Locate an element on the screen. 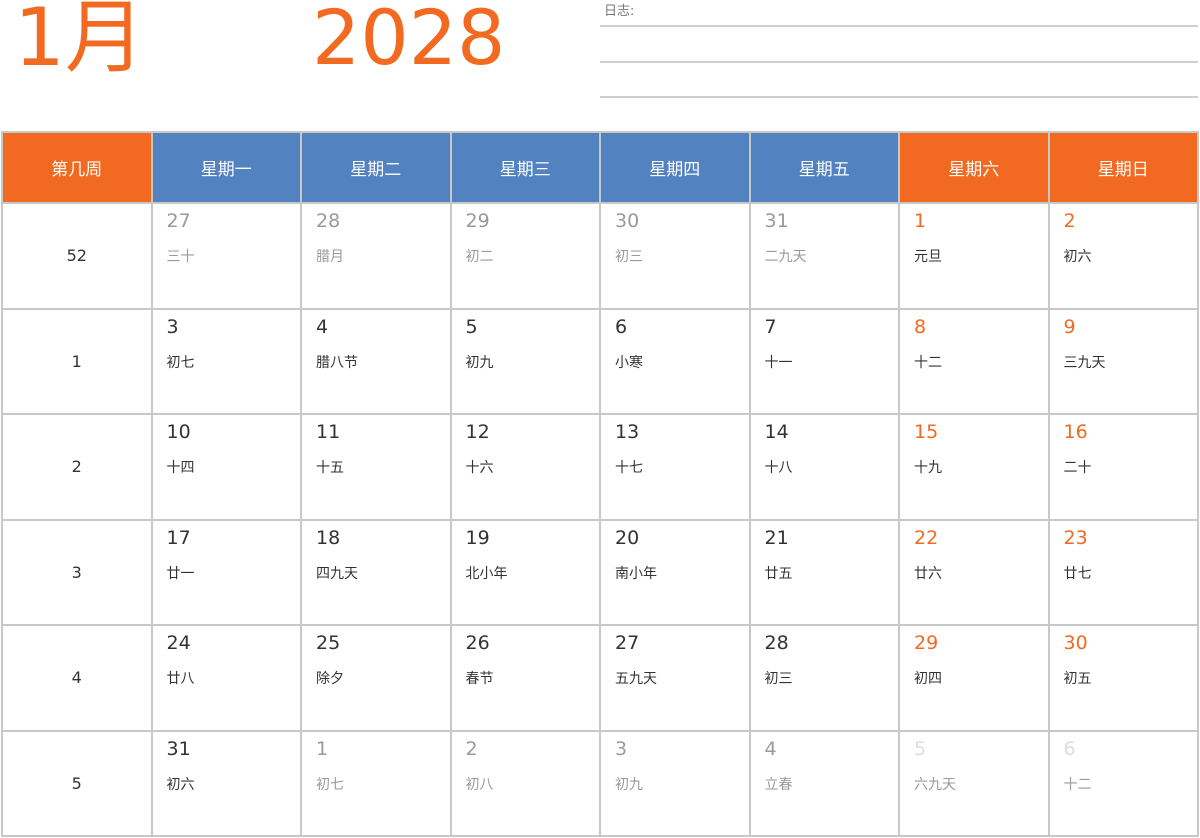  day-cell: 2 初八 is located at coordinates (525, 783).